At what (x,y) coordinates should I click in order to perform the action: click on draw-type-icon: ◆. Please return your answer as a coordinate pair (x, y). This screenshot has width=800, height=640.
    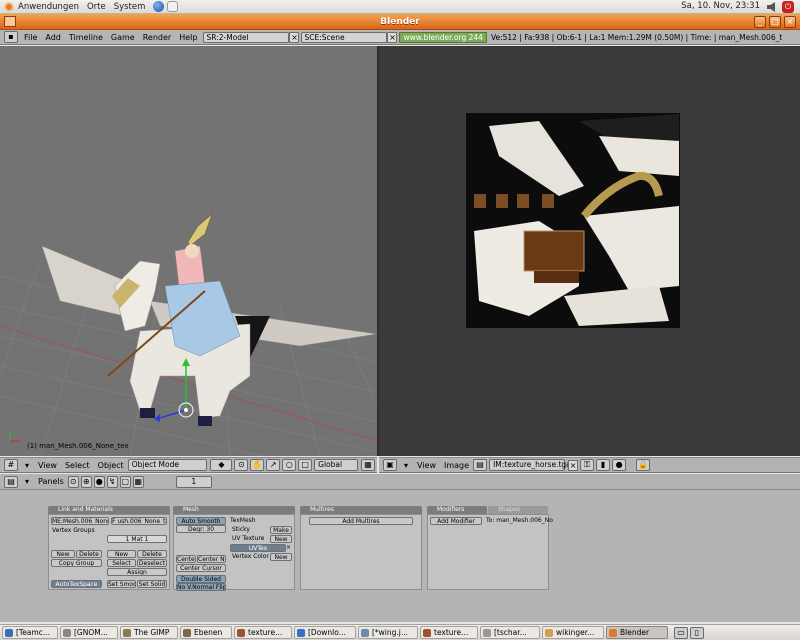
    Looking at the image, I should click on (221, 465).